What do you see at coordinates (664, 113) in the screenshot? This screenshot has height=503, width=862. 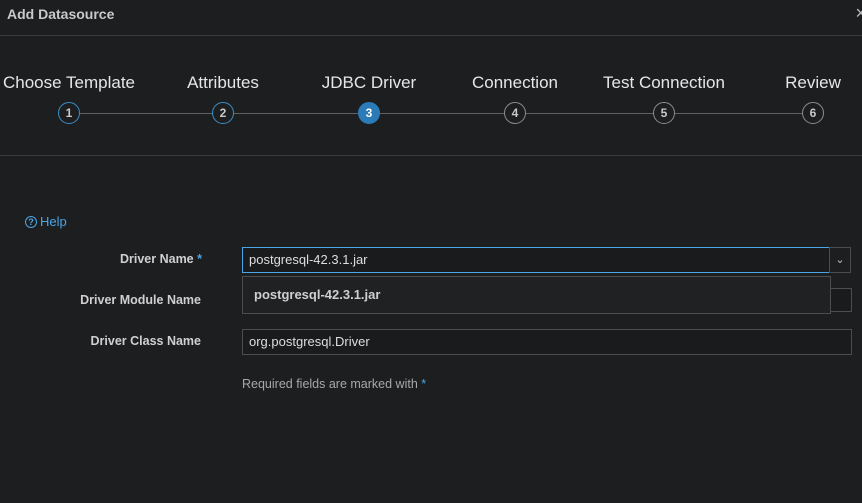 I see `step-number: 5` at bounding box center [664, 113].